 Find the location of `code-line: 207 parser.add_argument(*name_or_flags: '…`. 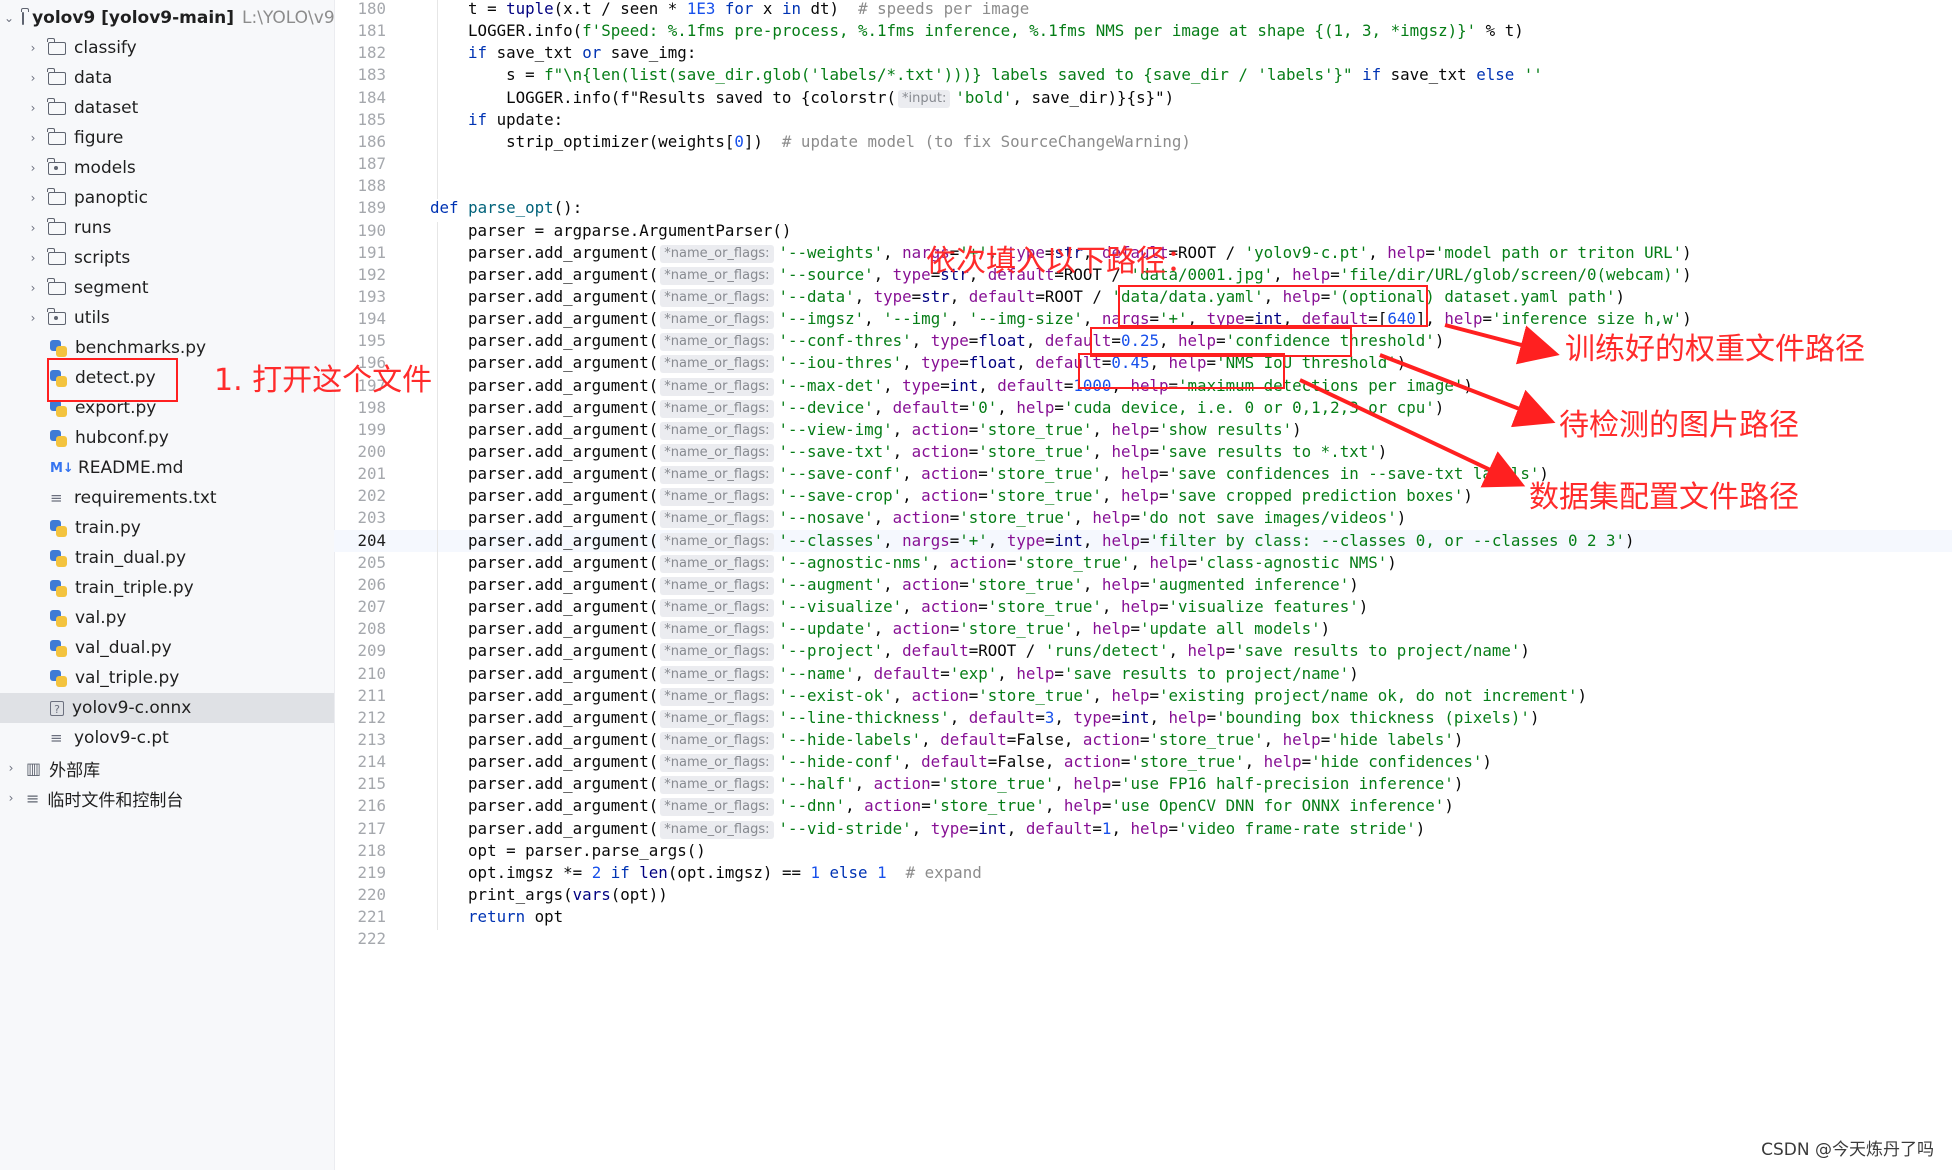

code-line: 207 parser.add_argument(*name_or_flags: '… is located at coordinates (1143, 607).